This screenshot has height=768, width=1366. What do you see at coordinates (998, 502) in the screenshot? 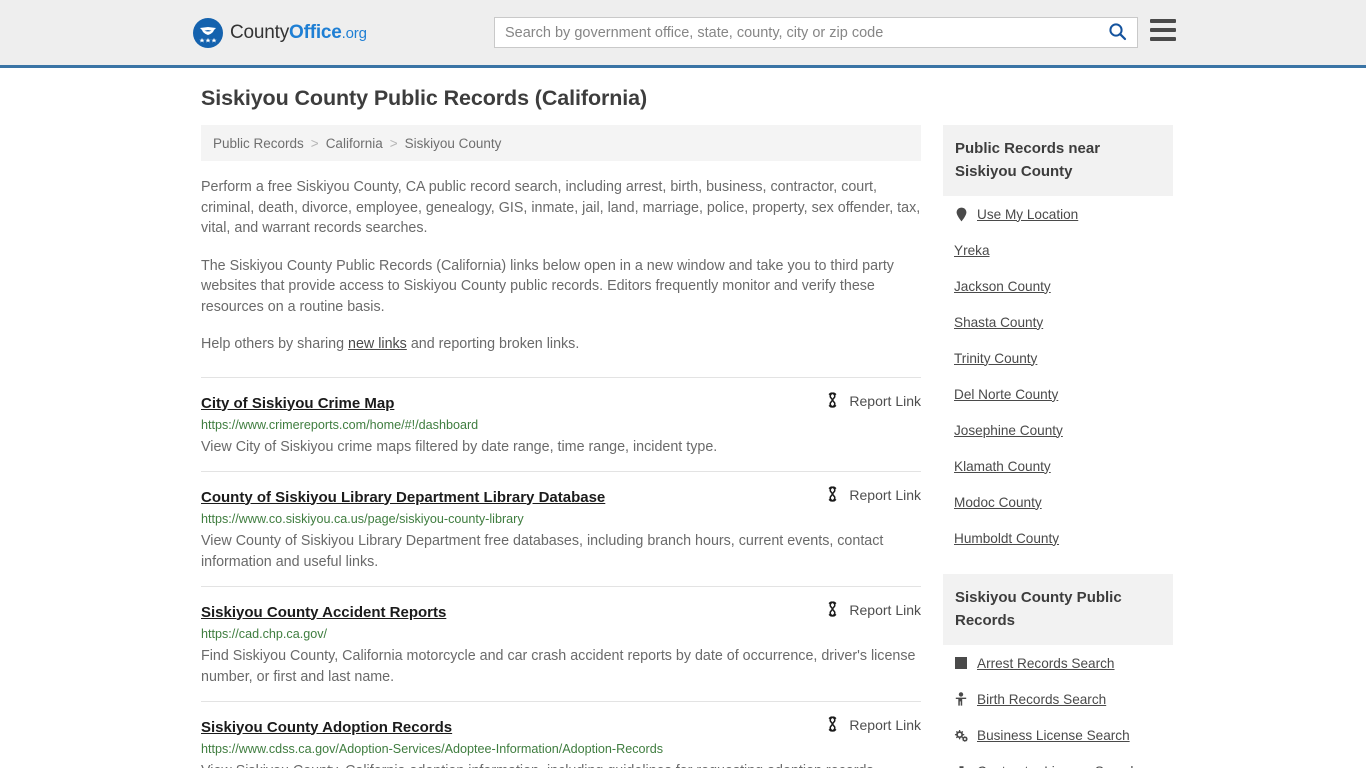
I see `sidebar-near-label: Modoc County` at bounding box center [998, 502].